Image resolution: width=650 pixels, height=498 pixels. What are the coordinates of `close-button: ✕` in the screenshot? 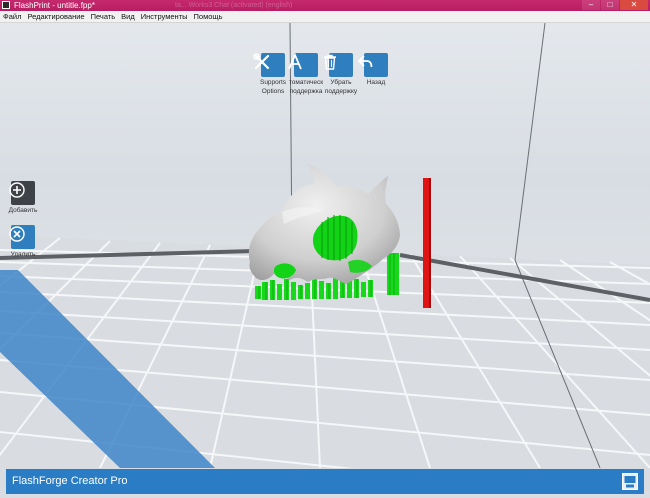 It's located at (634, 5).